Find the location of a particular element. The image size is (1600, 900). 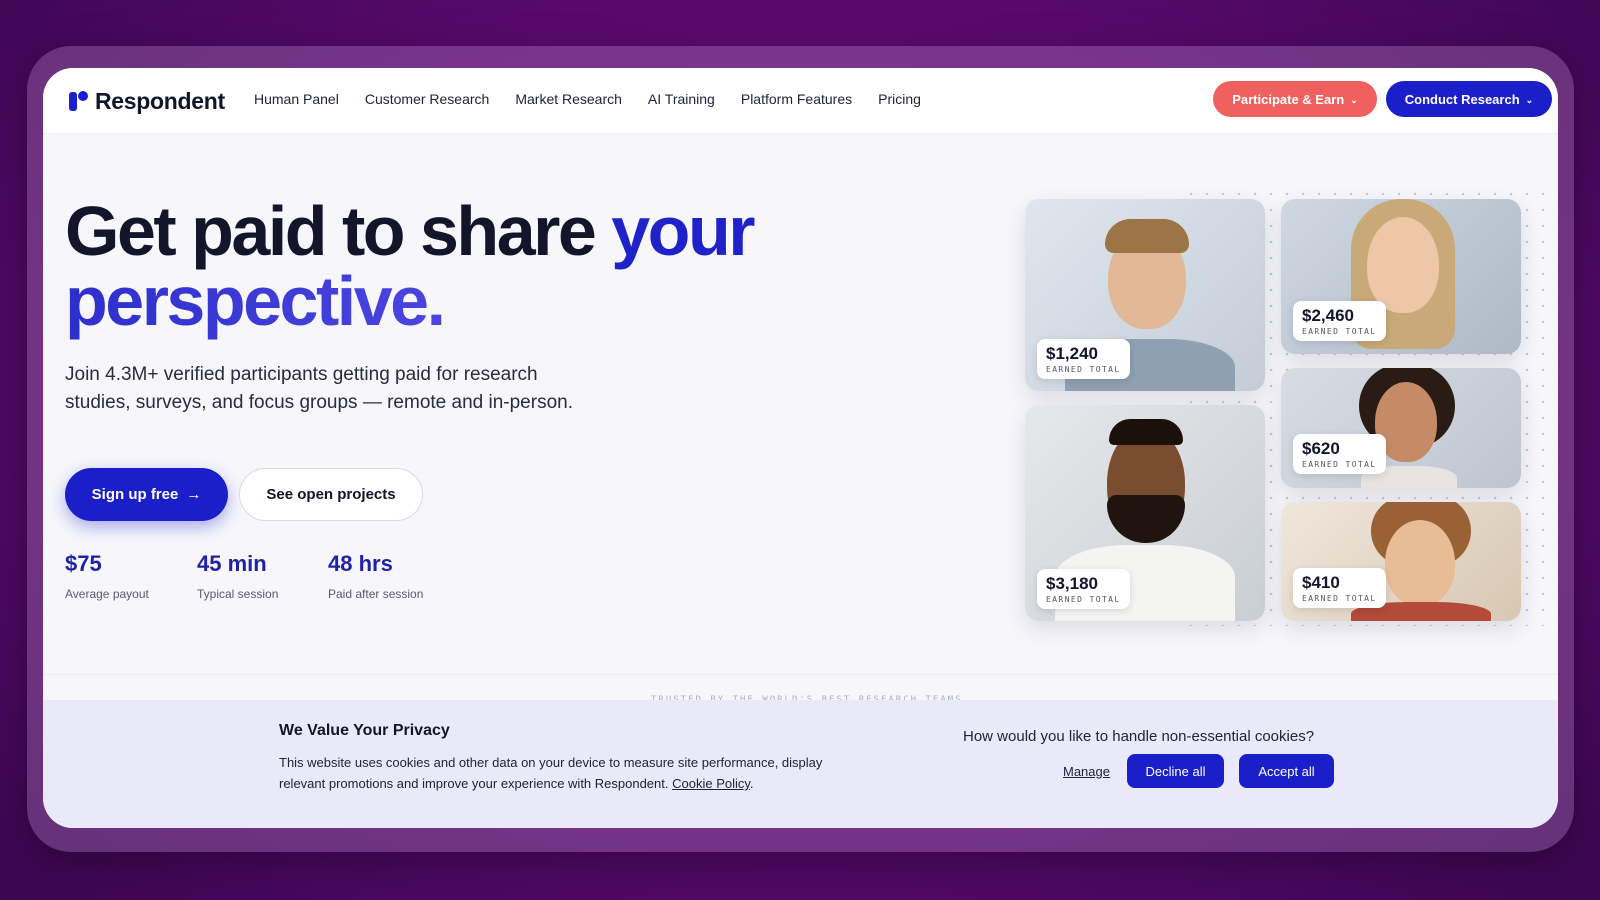

cookie-period: . is located at coordinates (751, 783).